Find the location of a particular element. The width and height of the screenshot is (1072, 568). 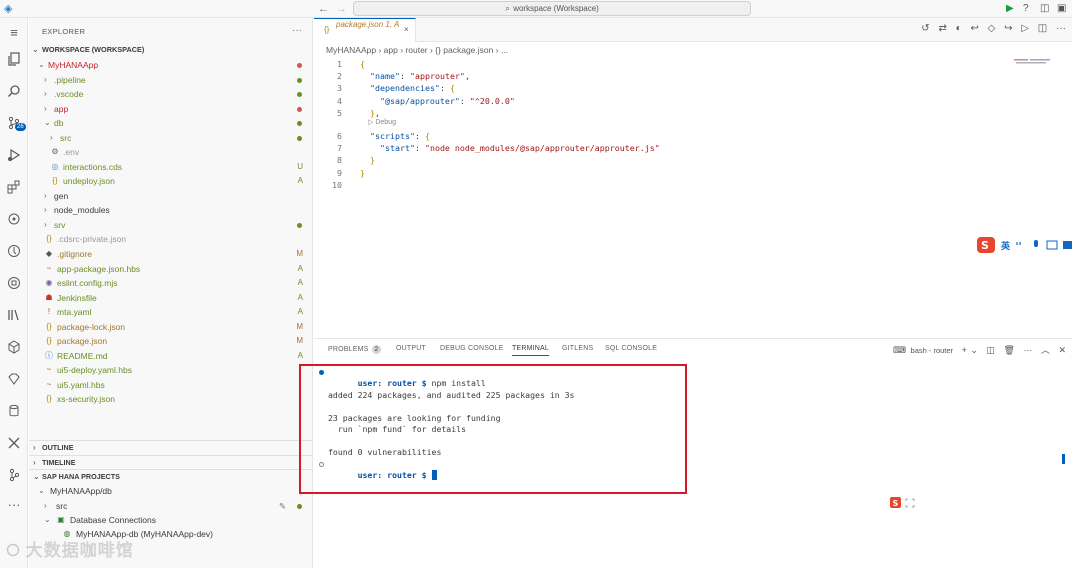

tree-item: ⚙ .env is located at coordinates (171, 152).